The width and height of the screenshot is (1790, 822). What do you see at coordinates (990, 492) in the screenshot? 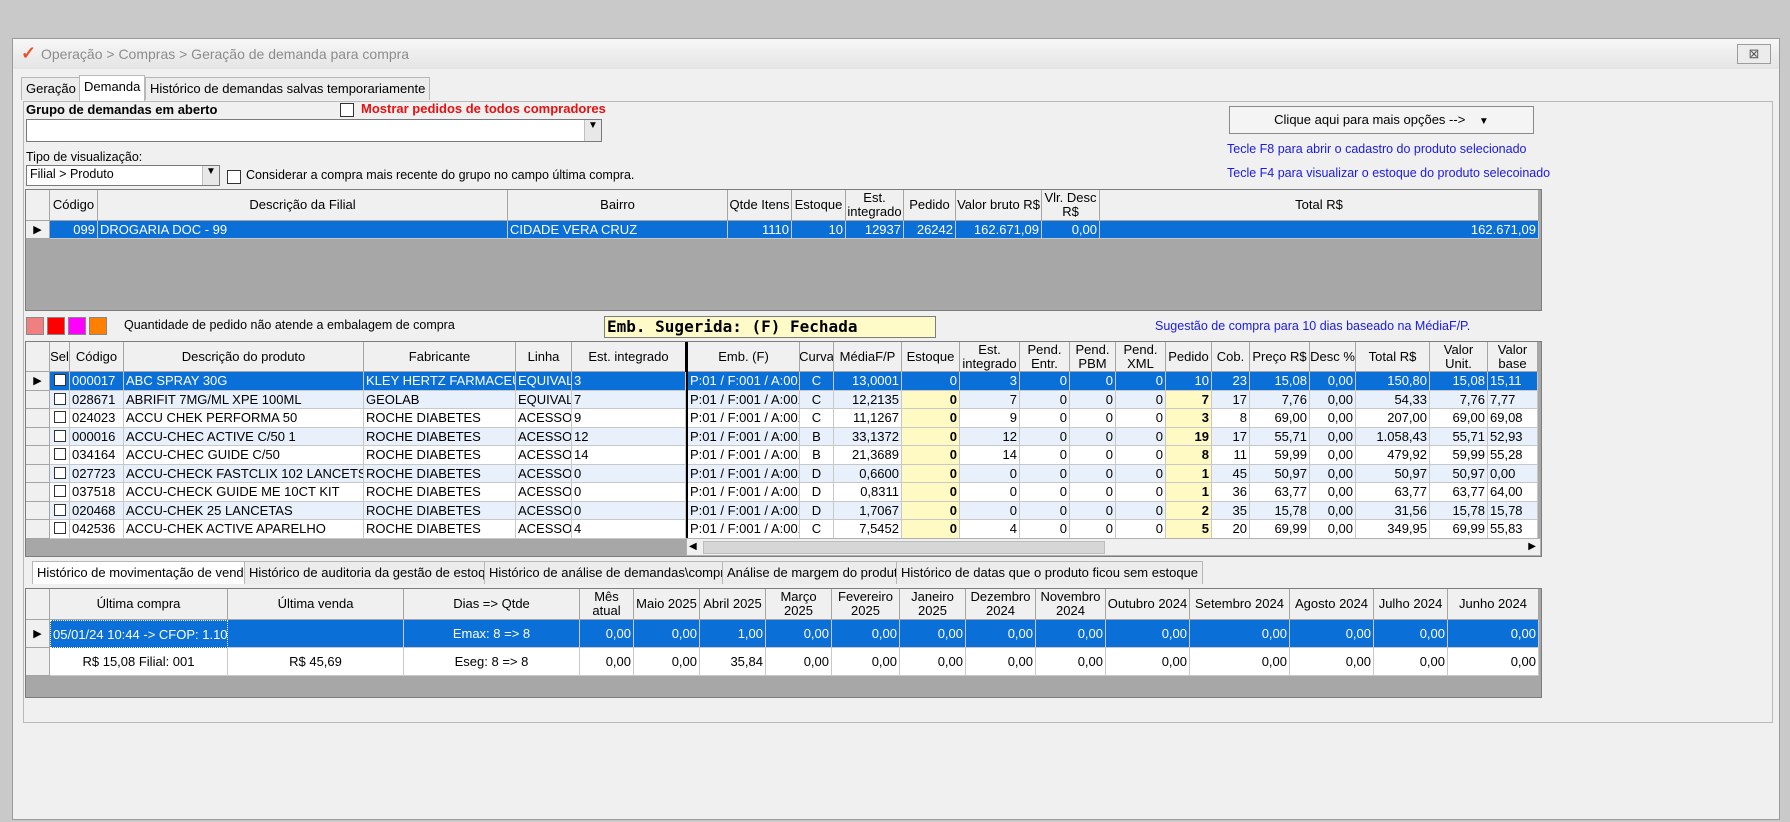
I see `product-cell-est_int2: 0` at bounding box center [990, 492].